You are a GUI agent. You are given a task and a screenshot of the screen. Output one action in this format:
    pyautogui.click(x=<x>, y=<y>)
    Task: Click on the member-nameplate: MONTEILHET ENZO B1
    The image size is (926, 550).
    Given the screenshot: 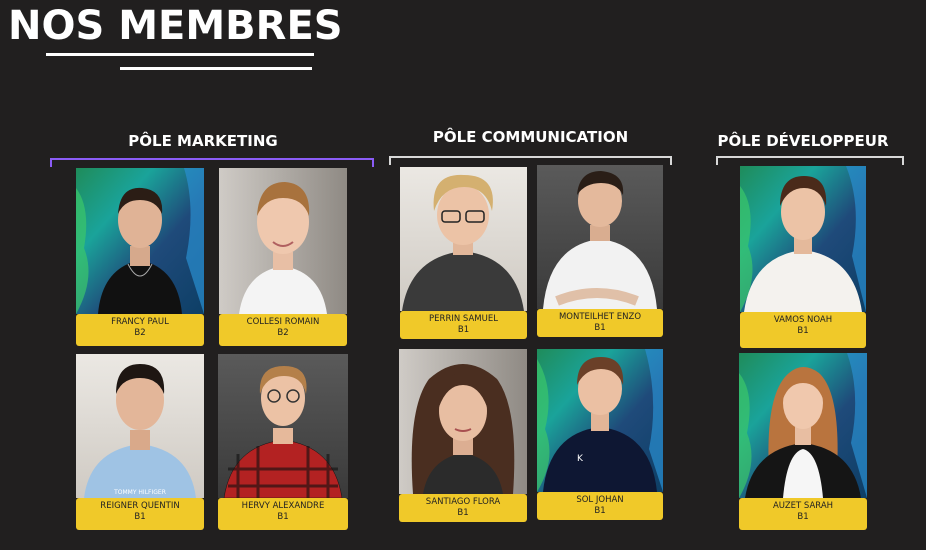 What is the action you would take?
    pyautogui.click(x=600, y=323)
    